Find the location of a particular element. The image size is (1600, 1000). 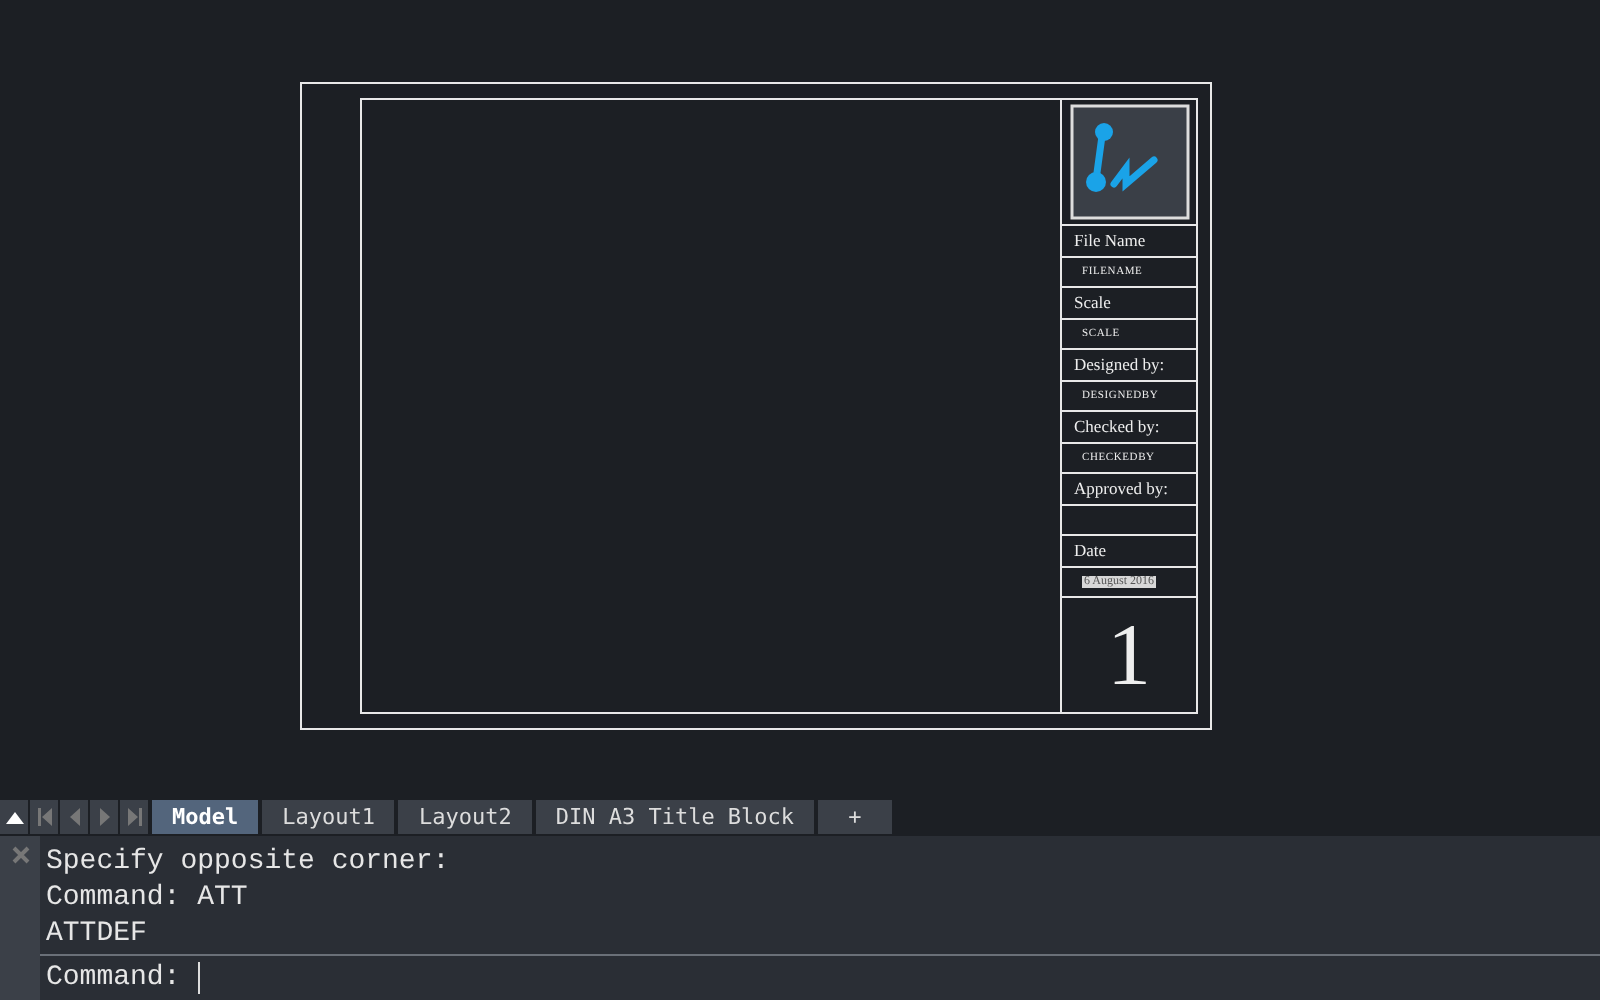

field-label: Designed by: is located at coordinates (1119, 364).